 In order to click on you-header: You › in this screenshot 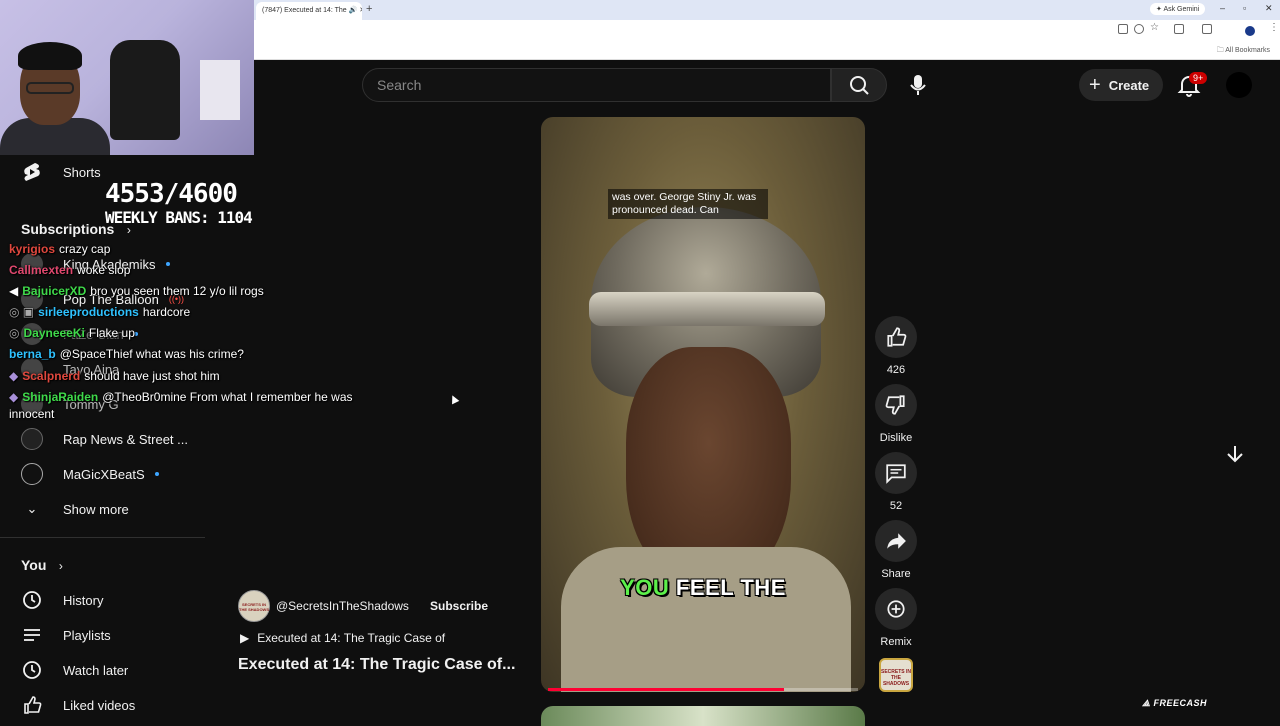, I will do `click(42, 566)`.